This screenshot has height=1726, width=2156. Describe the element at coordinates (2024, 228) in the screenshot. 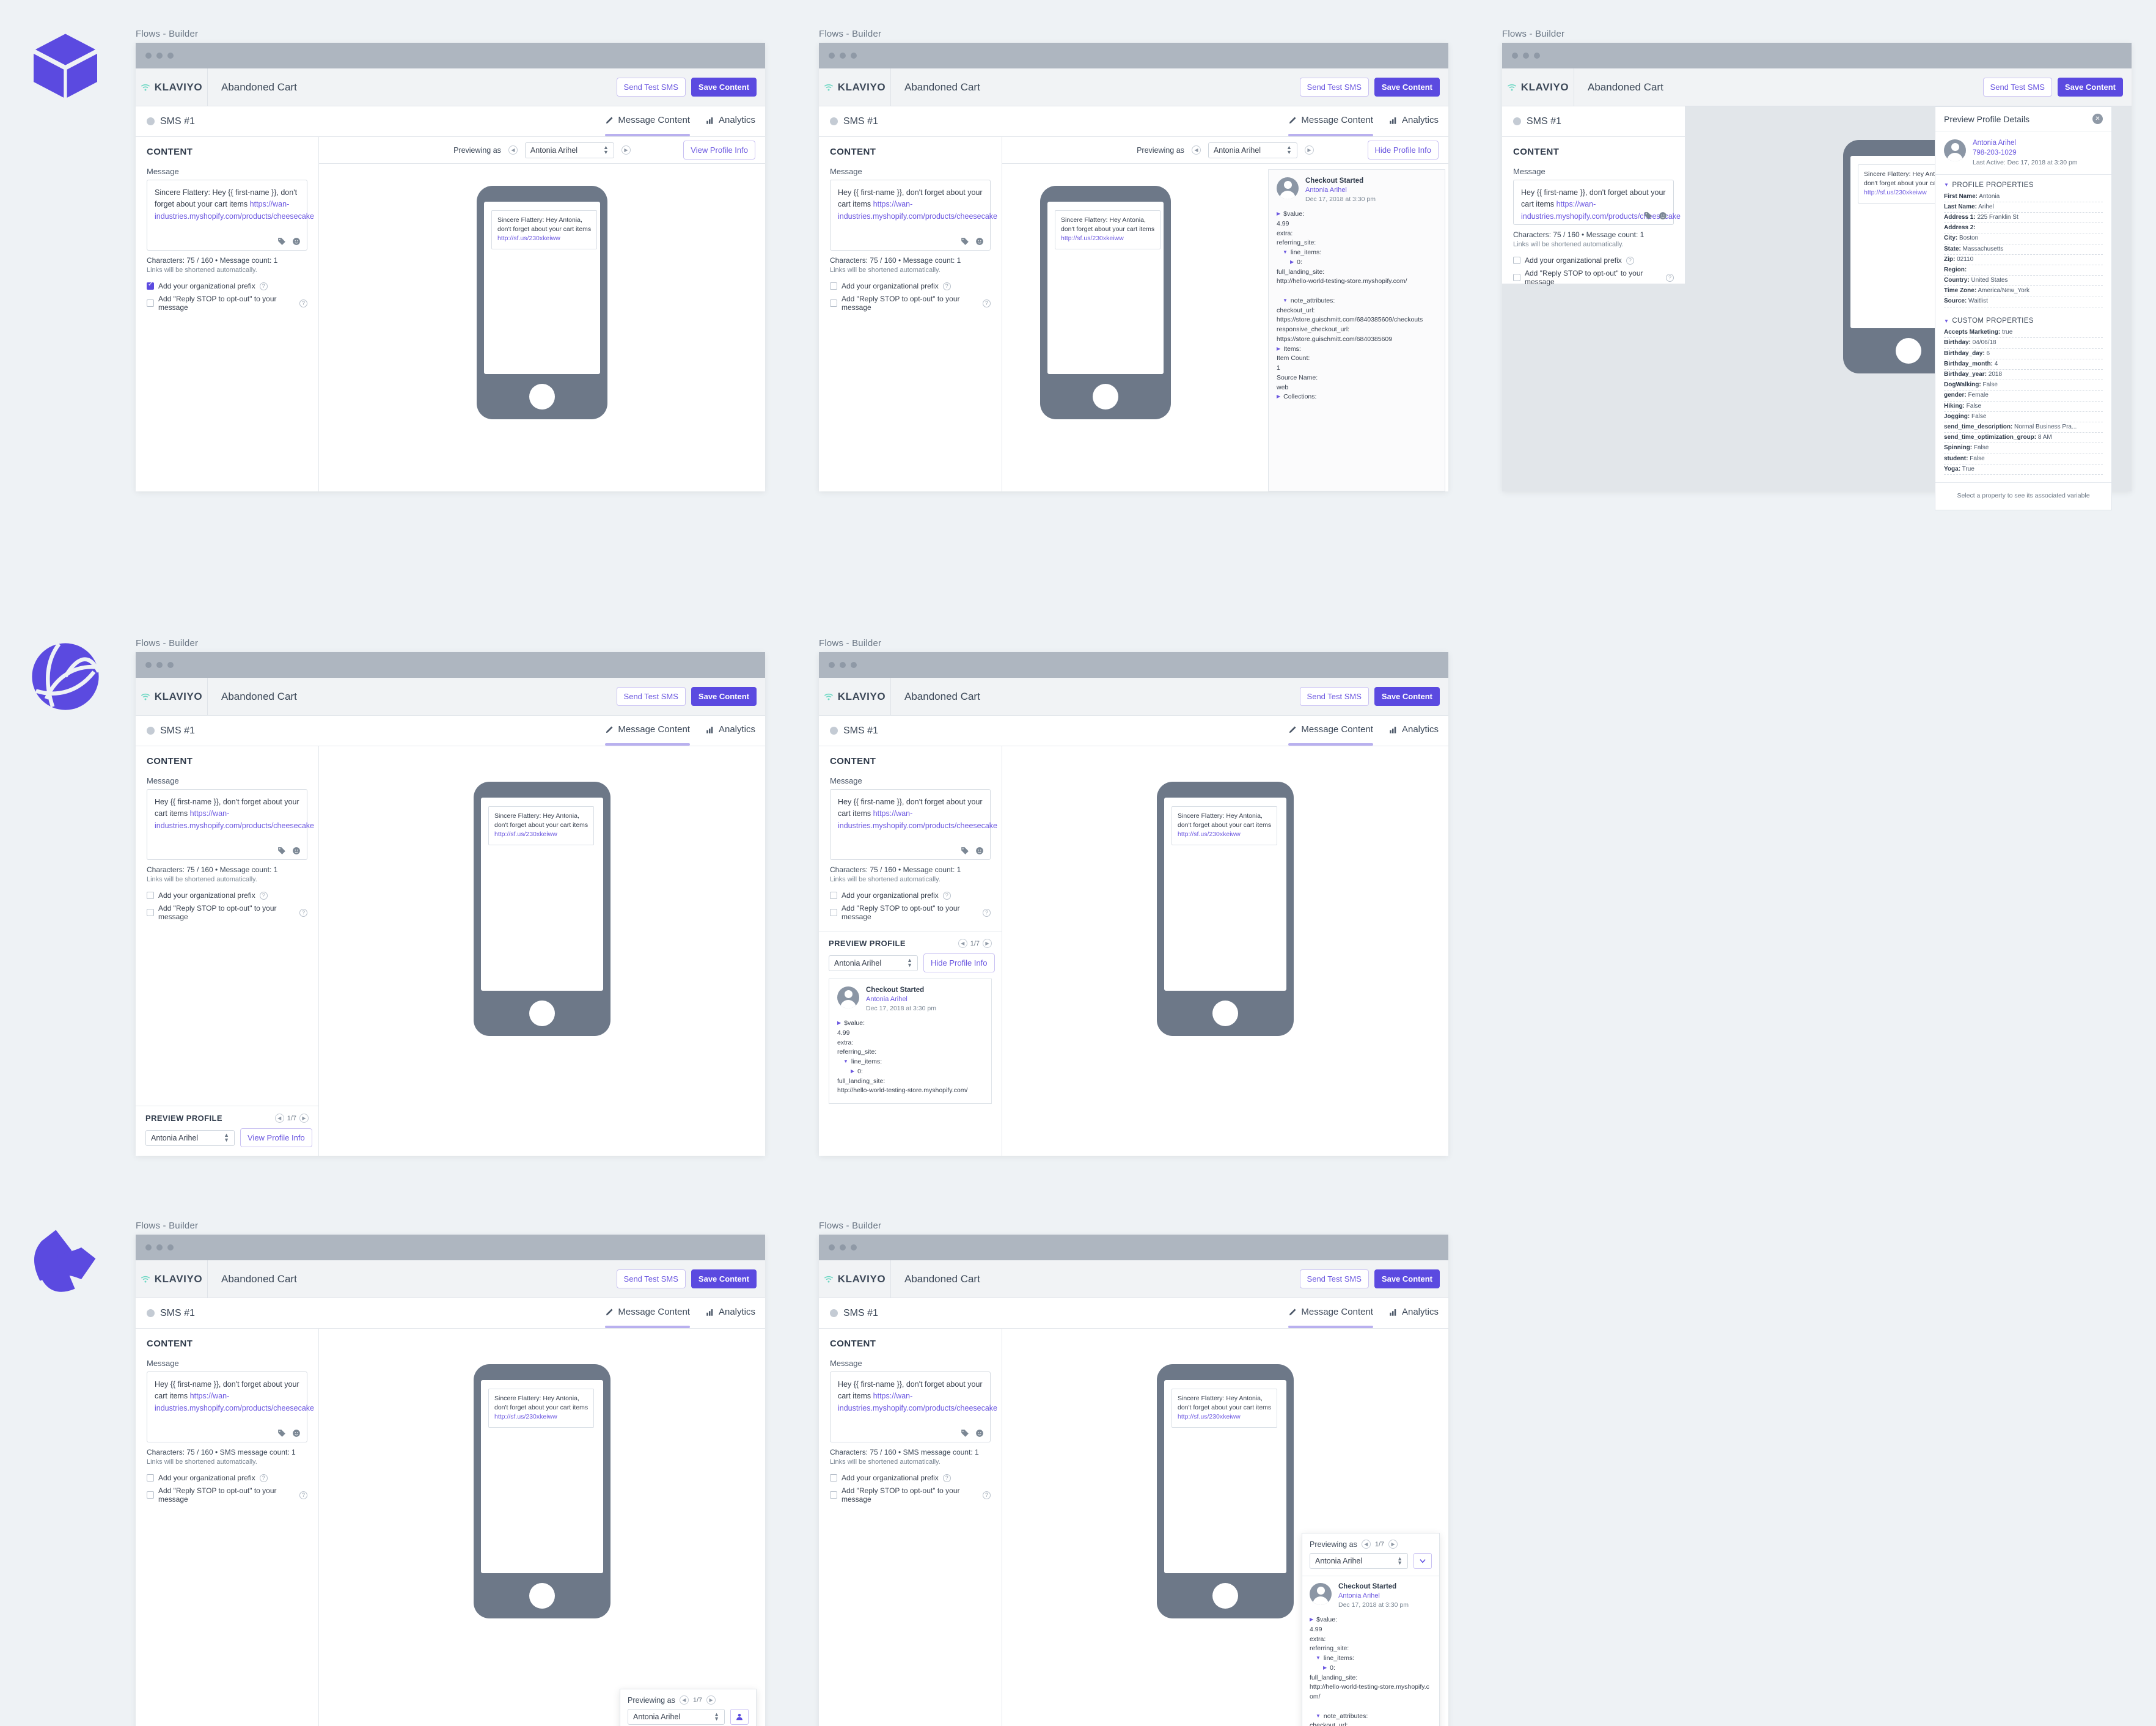

I see `property-row: Address 2:` at that location.